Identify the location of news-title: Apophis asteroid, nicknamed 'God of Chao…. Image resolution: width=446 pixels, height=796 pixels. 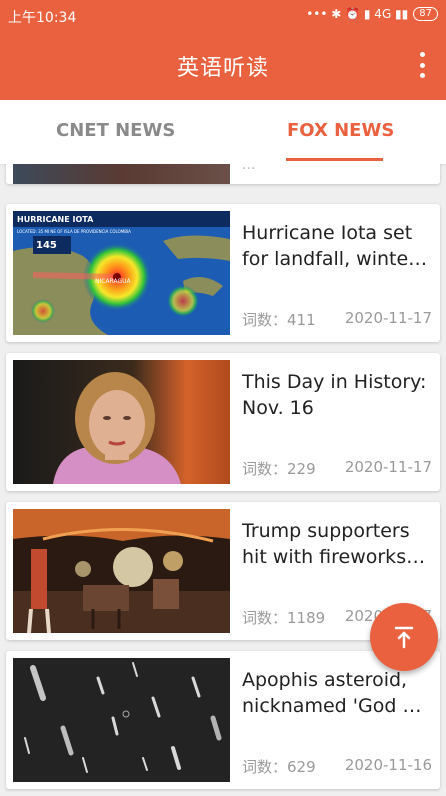
(331, 693).